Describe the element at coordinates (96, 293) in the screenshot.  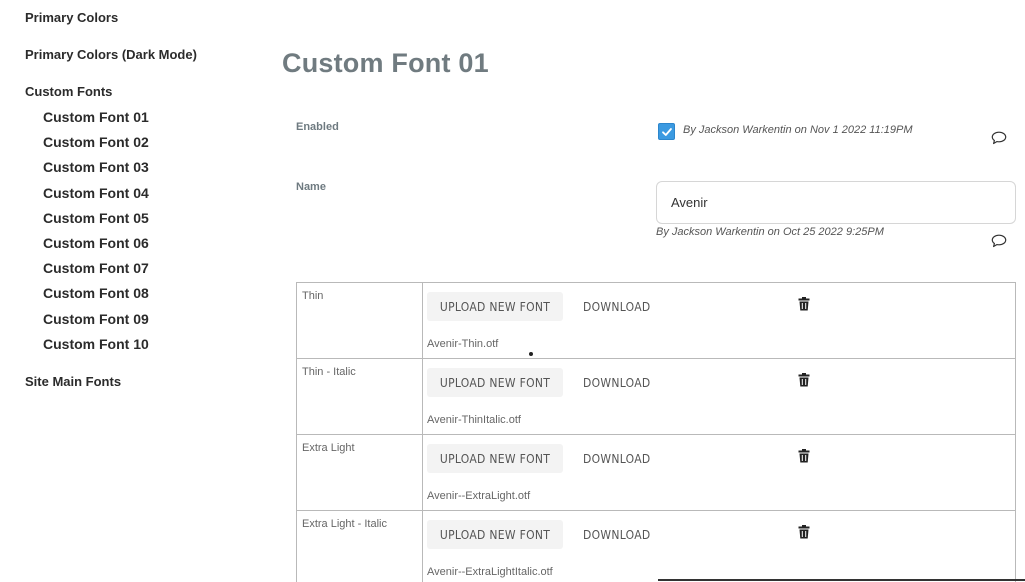
I see `sidebar-subitem-custom-font-08: Custom Font 08` at that location.